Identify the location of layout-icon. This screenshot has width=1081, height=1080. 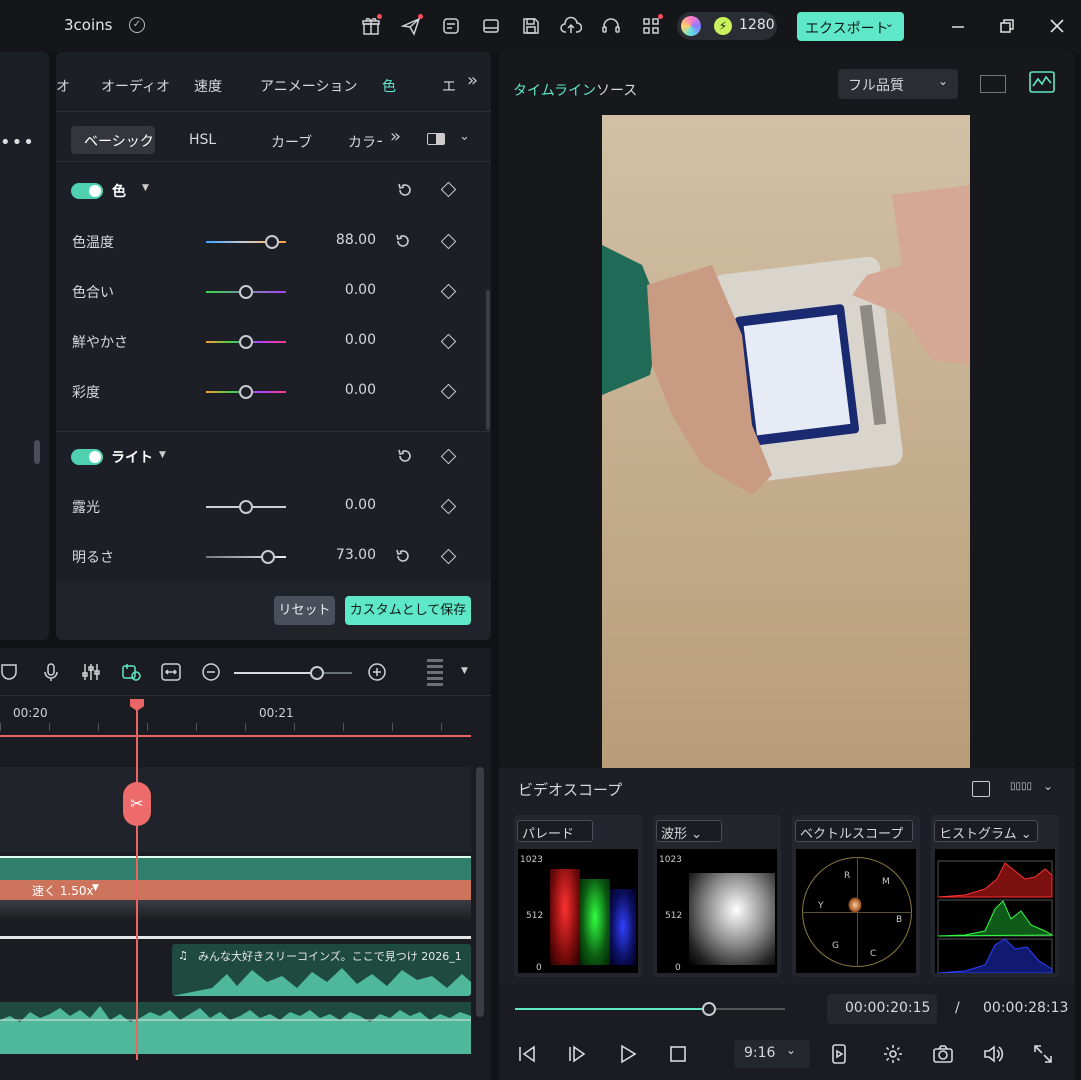
(491, 26).